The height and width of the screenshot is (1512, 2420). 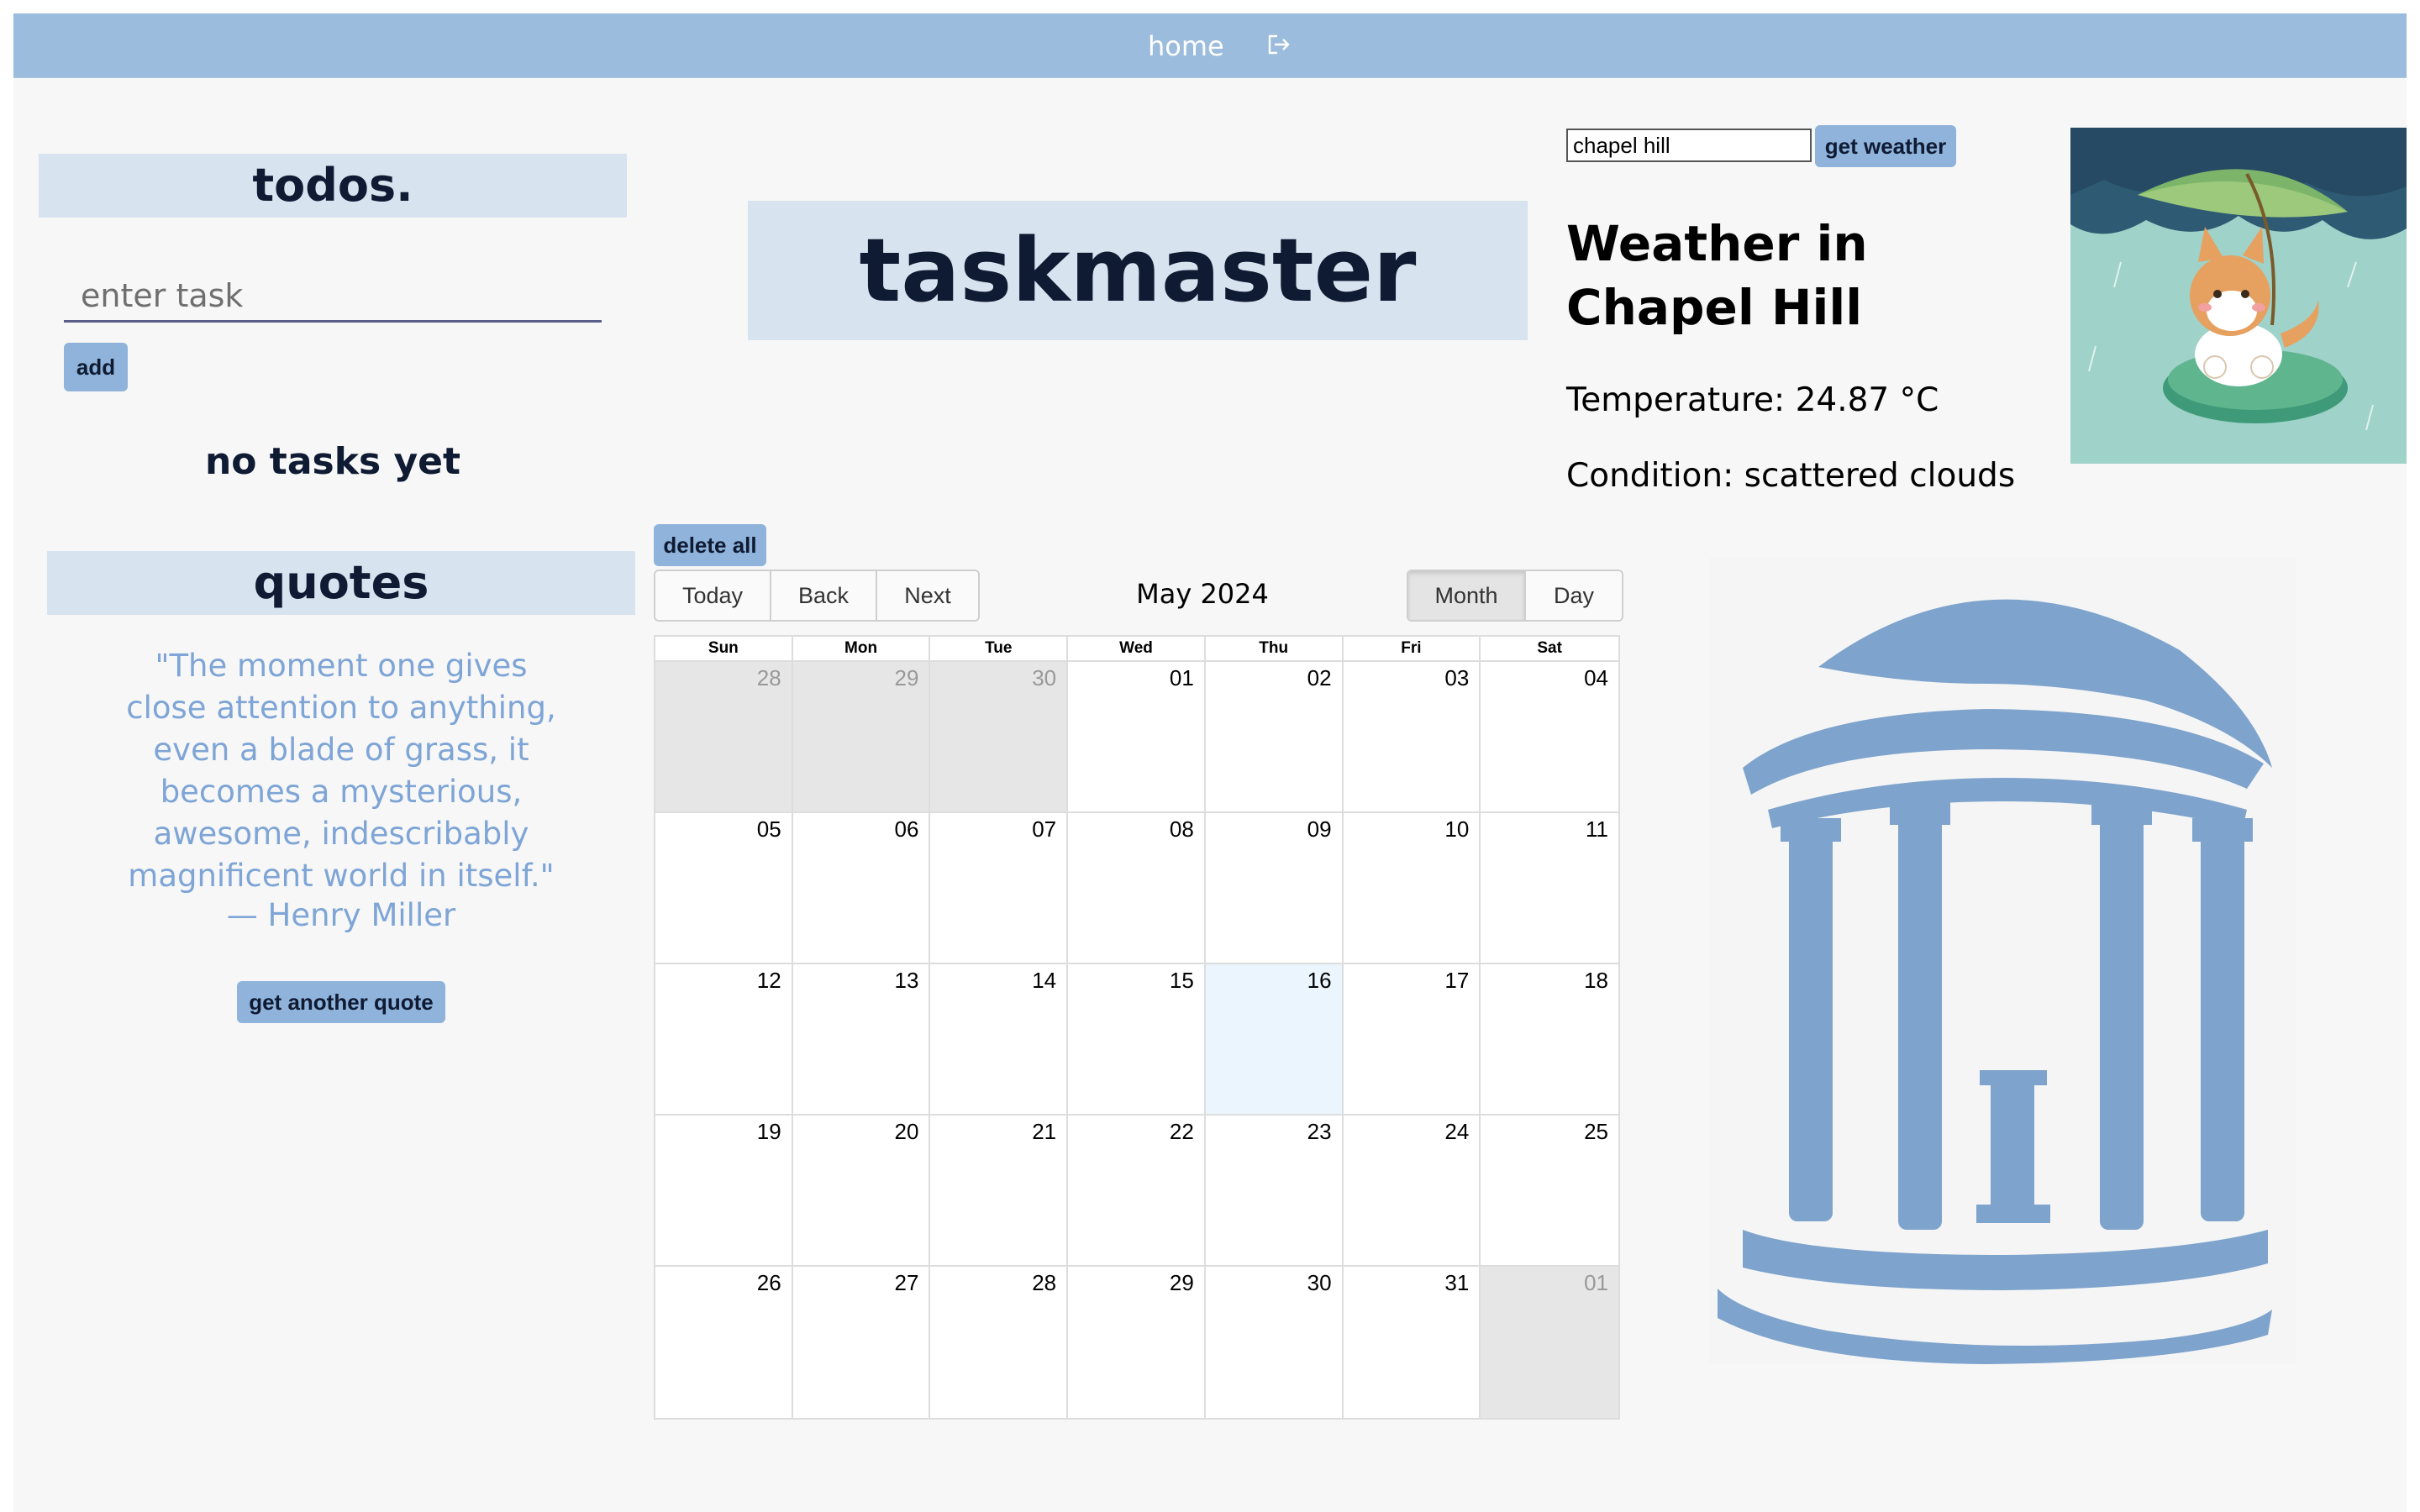 I want to click on calendar-day-number: 06, so click(x=907, y=829).